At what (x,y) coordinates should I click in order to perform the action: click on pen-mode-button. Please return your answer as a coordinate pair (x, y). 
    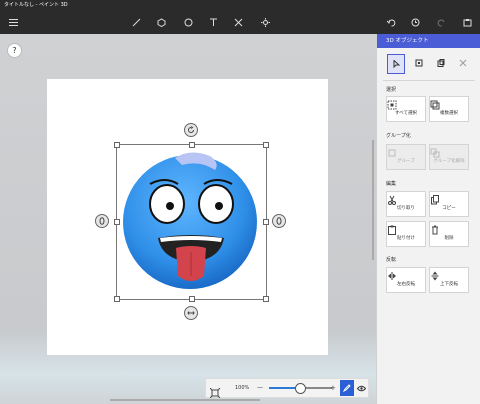
    Looking at the image, I should click on (347, 388).